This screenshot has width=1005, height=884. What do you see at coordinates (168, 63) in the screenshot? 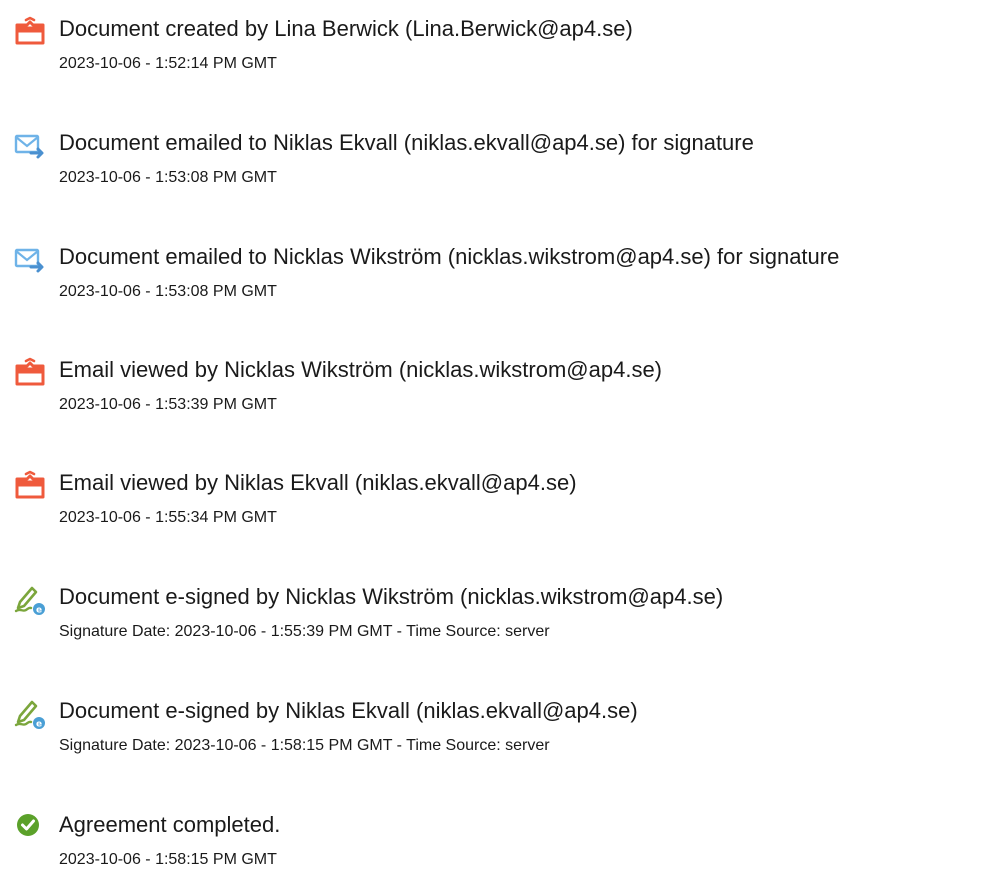
I see `event-timestamp: 2023-10-06 - 1:52:14 PM GMT` at bounding box center [168, 63].